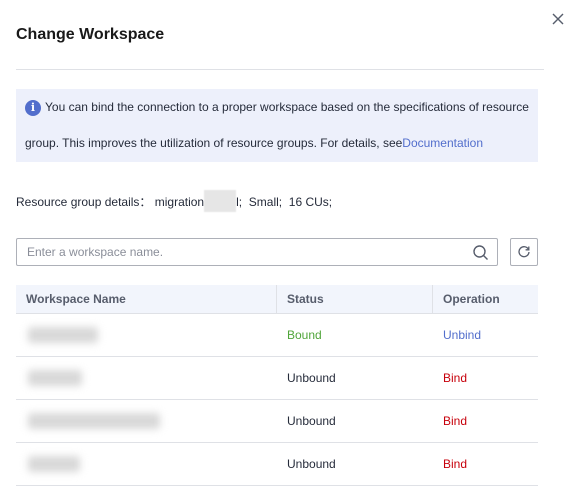 The width and height of the screenshot is (572, 488). What do you see at coordinates (558, 19) in the screenshot?
I see `close-icon` at bounding box center [558, 19].